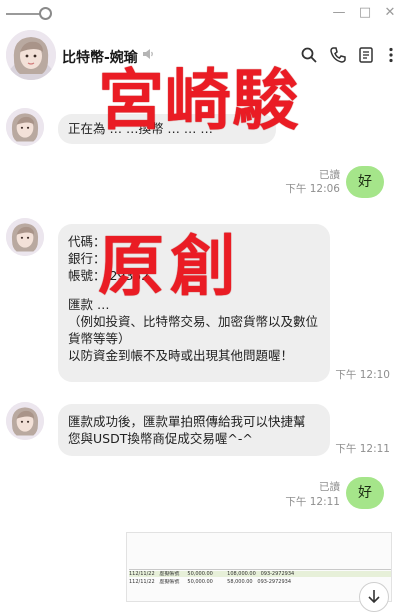  What do you see at coordinates (365, 13) in the screenshot?
I see `maximize-button: □` at bounding box center [365, 13].